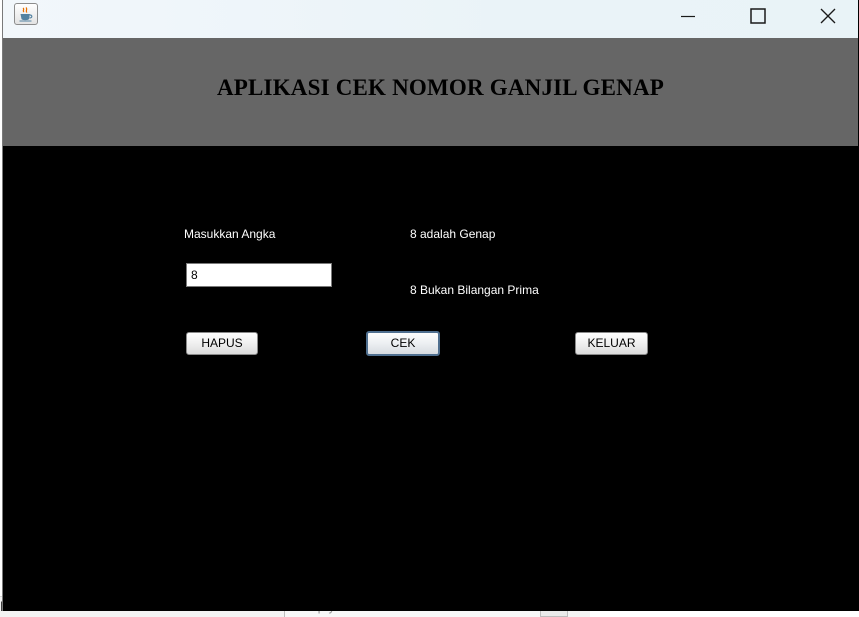 The width and height of the screenshot is (859, 617). I want to click on clear-button: HAPUS, so click(222, 343).